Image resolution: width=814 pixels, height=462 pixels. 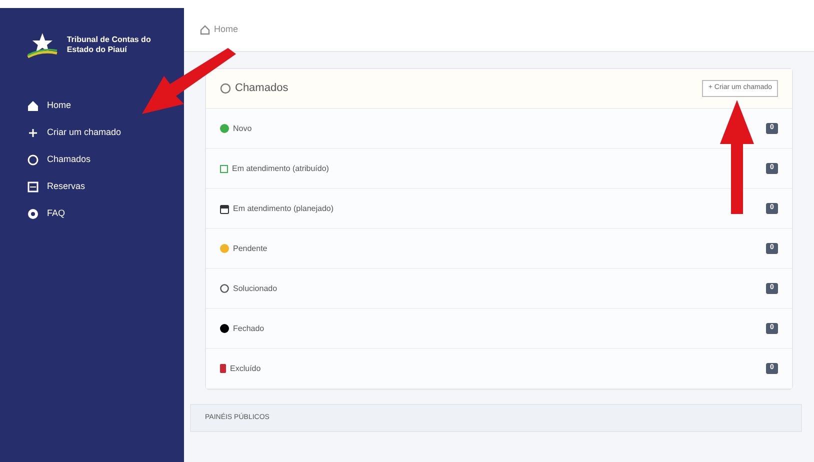 What do you see at coordinates (92, 132) in the screenshot?
I see `sidebar-item: Criar um chamado` at bounding box center [92, 132].